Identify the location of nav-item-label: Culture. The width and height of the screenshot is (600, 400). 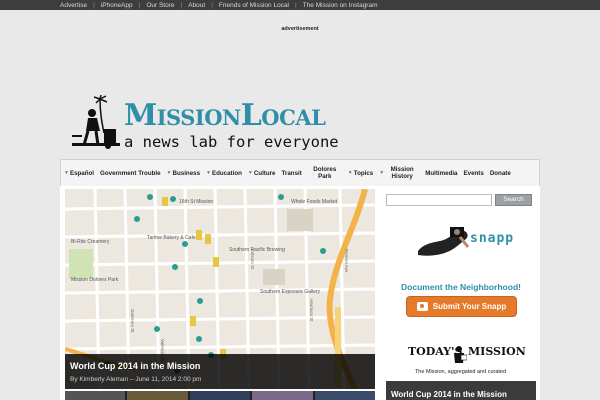
(264, 173).